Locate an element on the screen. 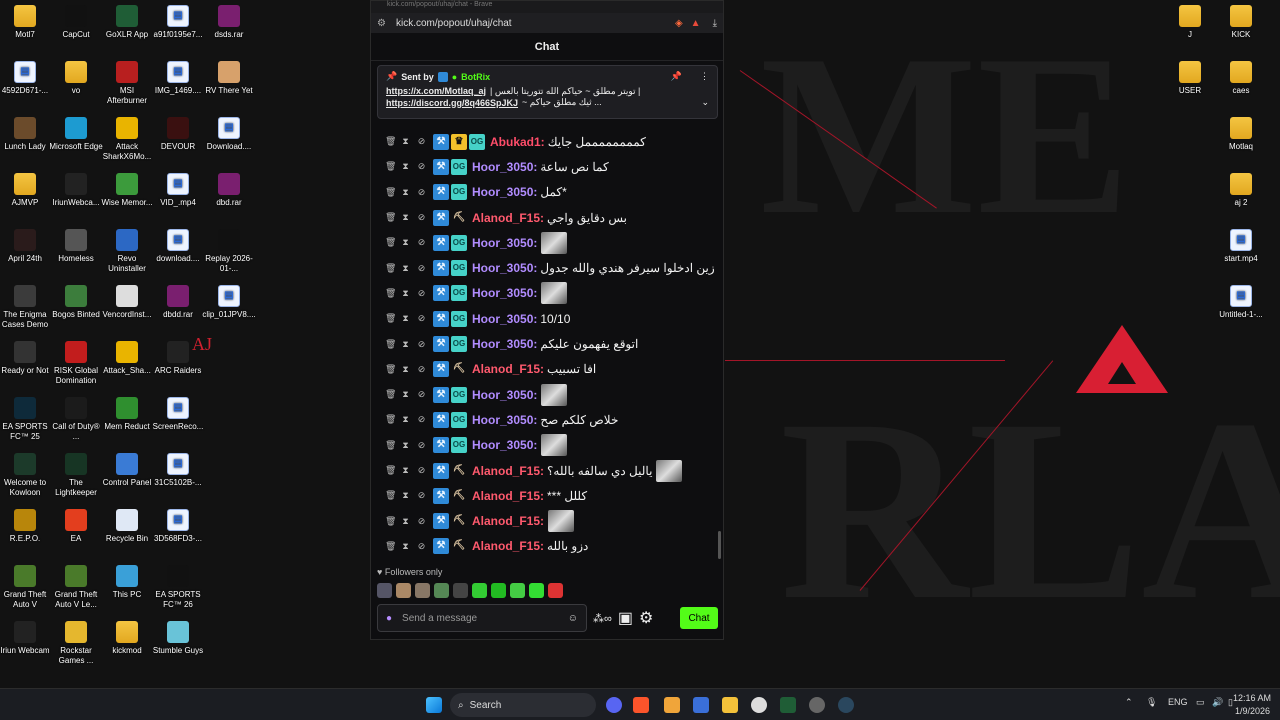  desktop-icon: Lunch Lady is located at coordinates (26, 134).